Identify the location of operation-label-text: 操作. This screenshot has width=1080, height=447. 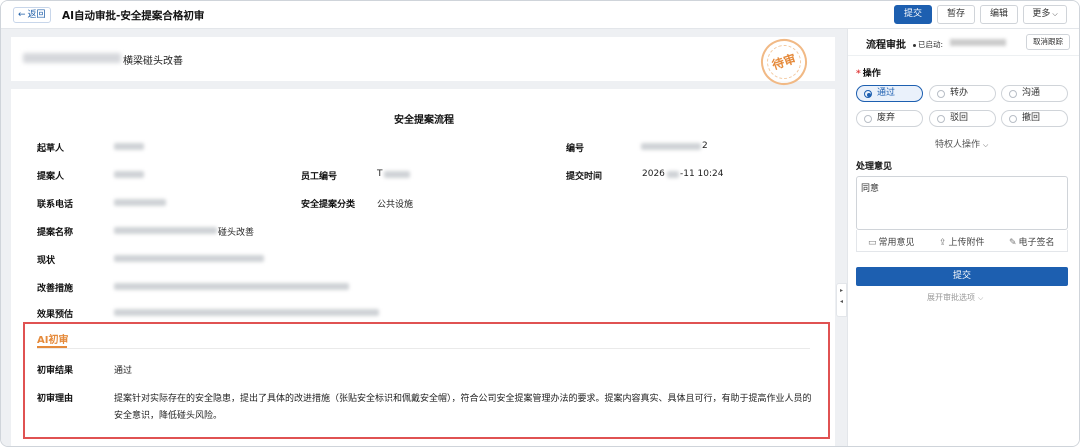
(871, 74).